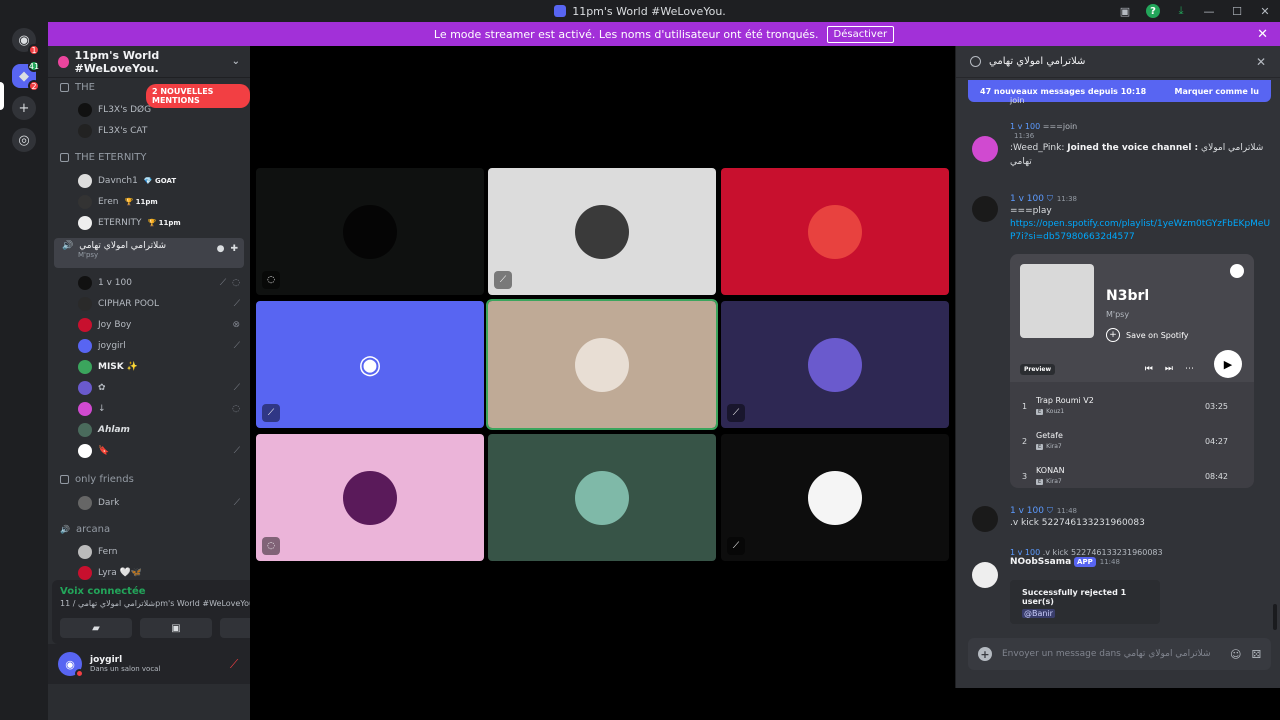  What do you see at coordinates (85, 529) in the screenshot?
I see `category-arcana: 🔊 arcana` at bounding box center [85, 529].